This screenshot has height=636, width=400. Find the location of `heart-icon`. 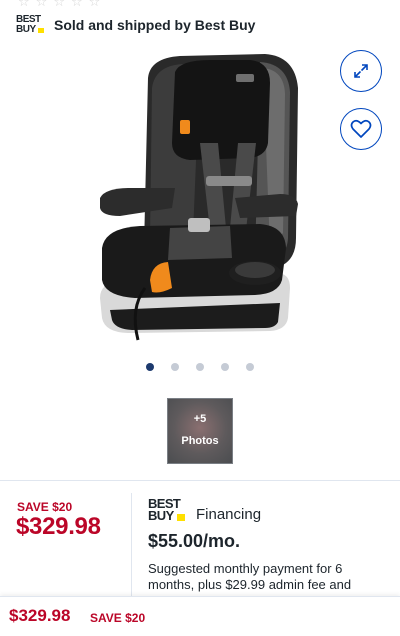

heart-icon is located at coordinates (361, 128).